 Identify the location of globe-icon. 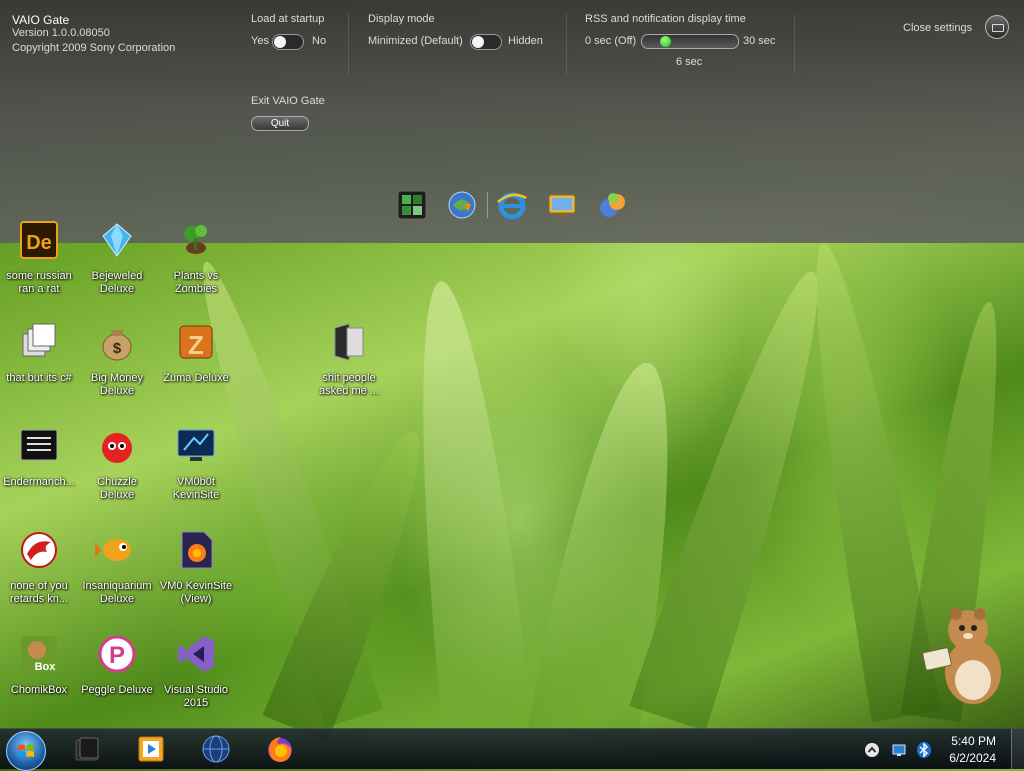
(216, 749).